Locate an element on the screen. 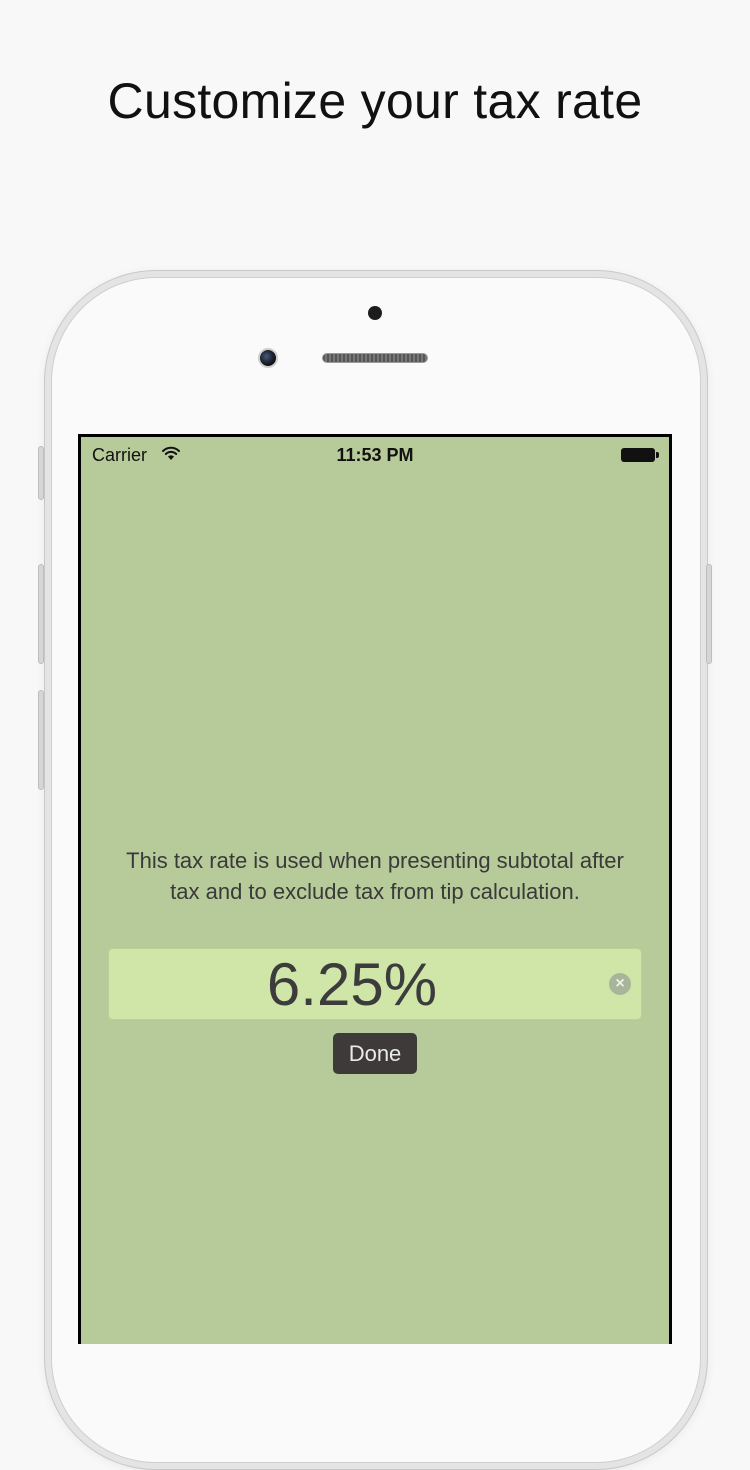 This screenshot has width=750, height=1470. earpiece-speaker is located at coordinates (375, 358).